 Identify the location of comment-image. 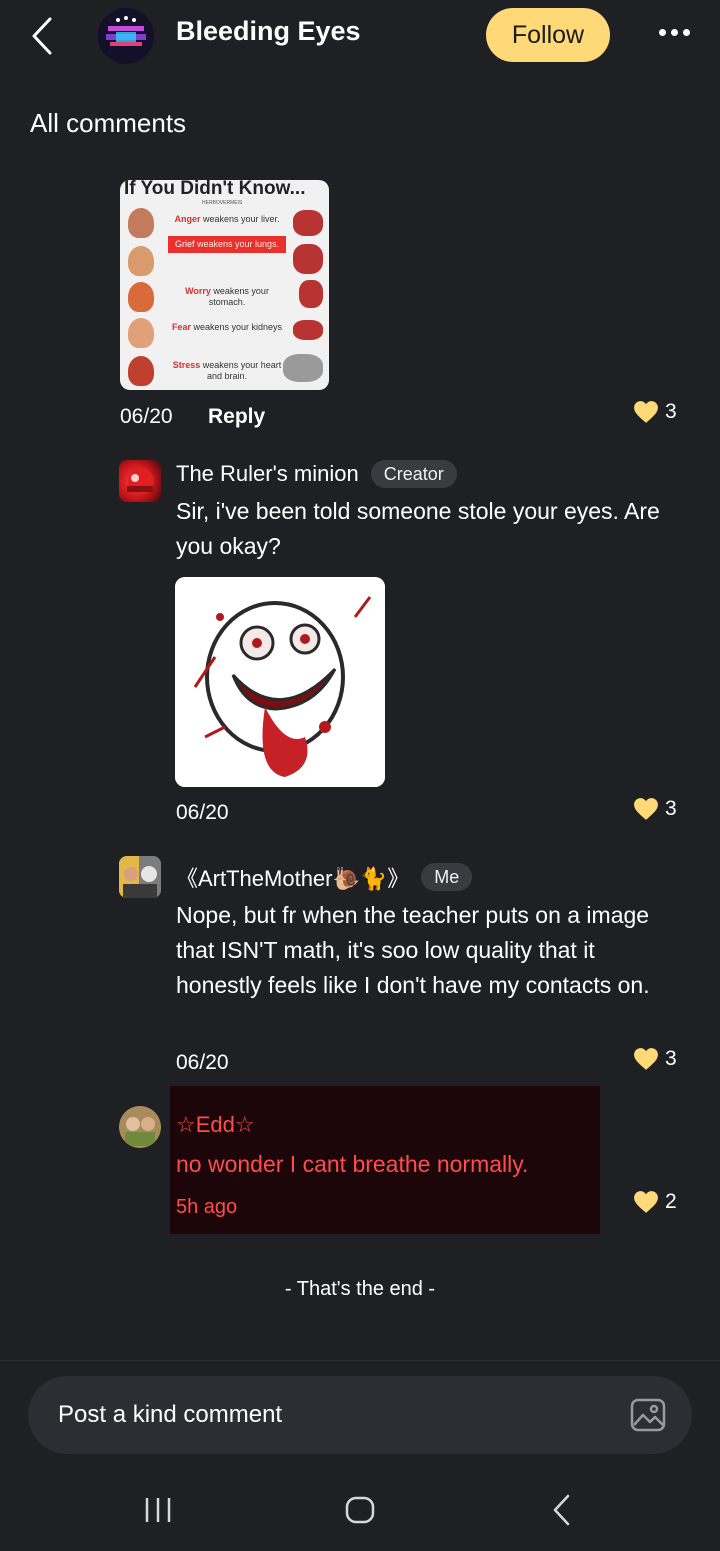
(280, 682).